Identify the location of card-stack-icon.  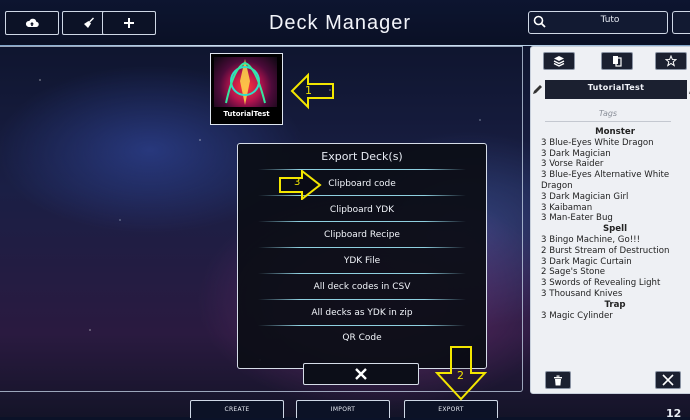
(559, 61).